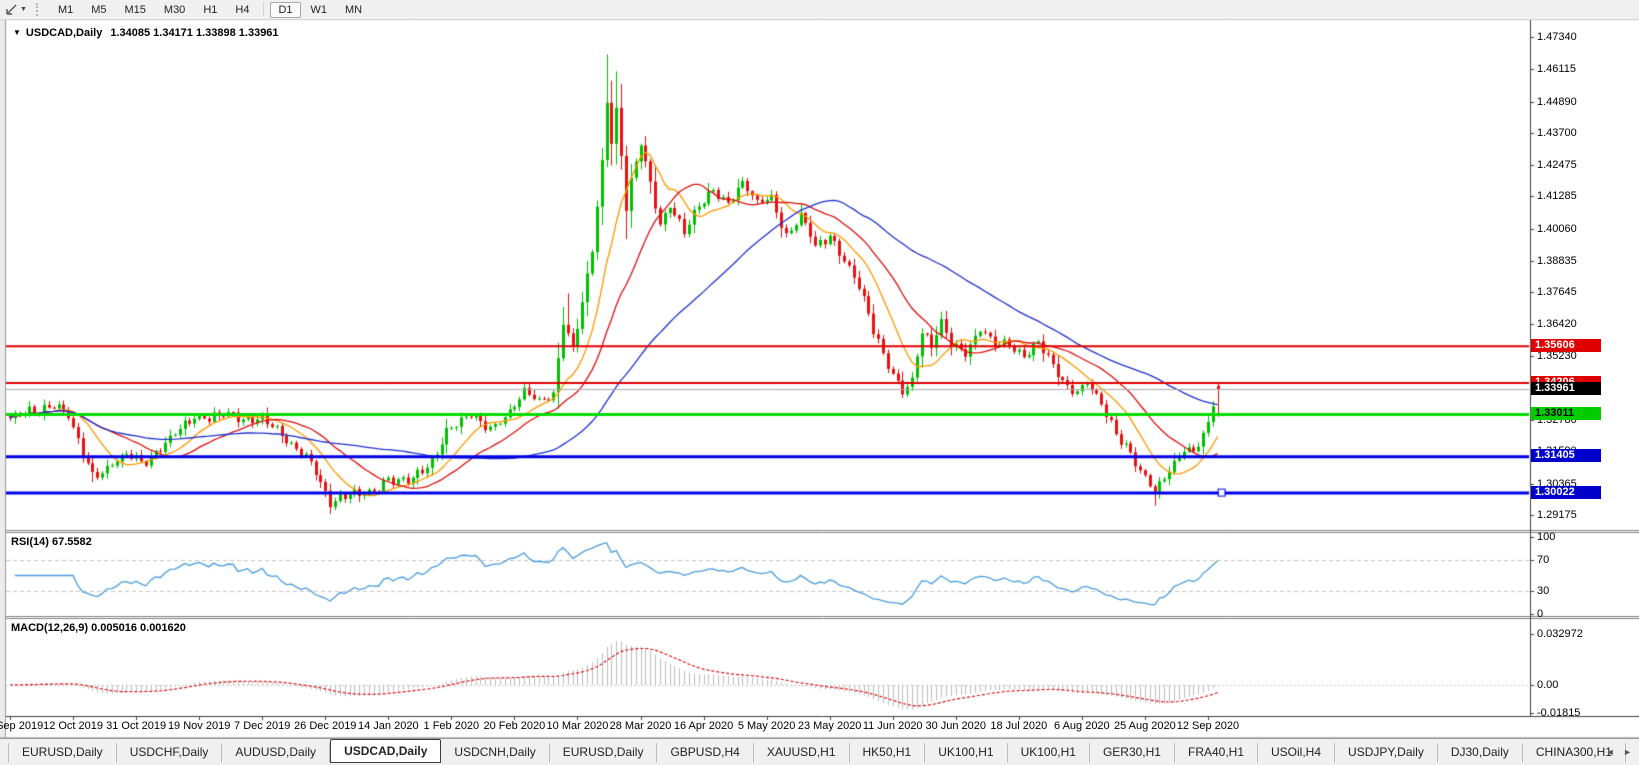 The image size is (1639, 765). What do you see at coordinates (1629, 752) in the screenshot?
I see `tab-scroll-right-icon: ►` at bounding box center [1629, 752].